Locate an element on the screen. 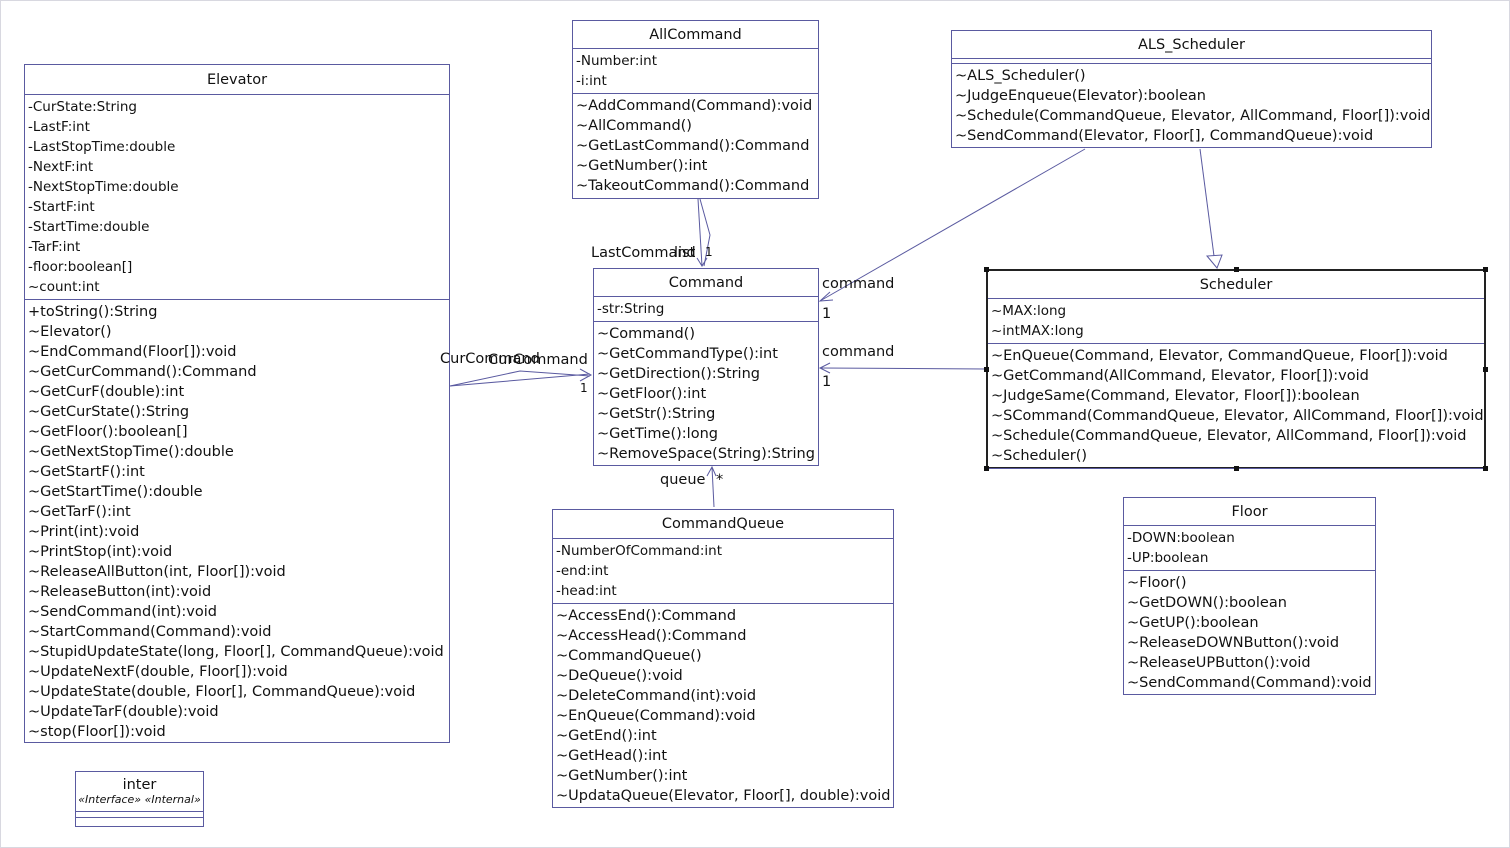  method: ~EnQueue(Command):void is located at coordinates (656, 716).